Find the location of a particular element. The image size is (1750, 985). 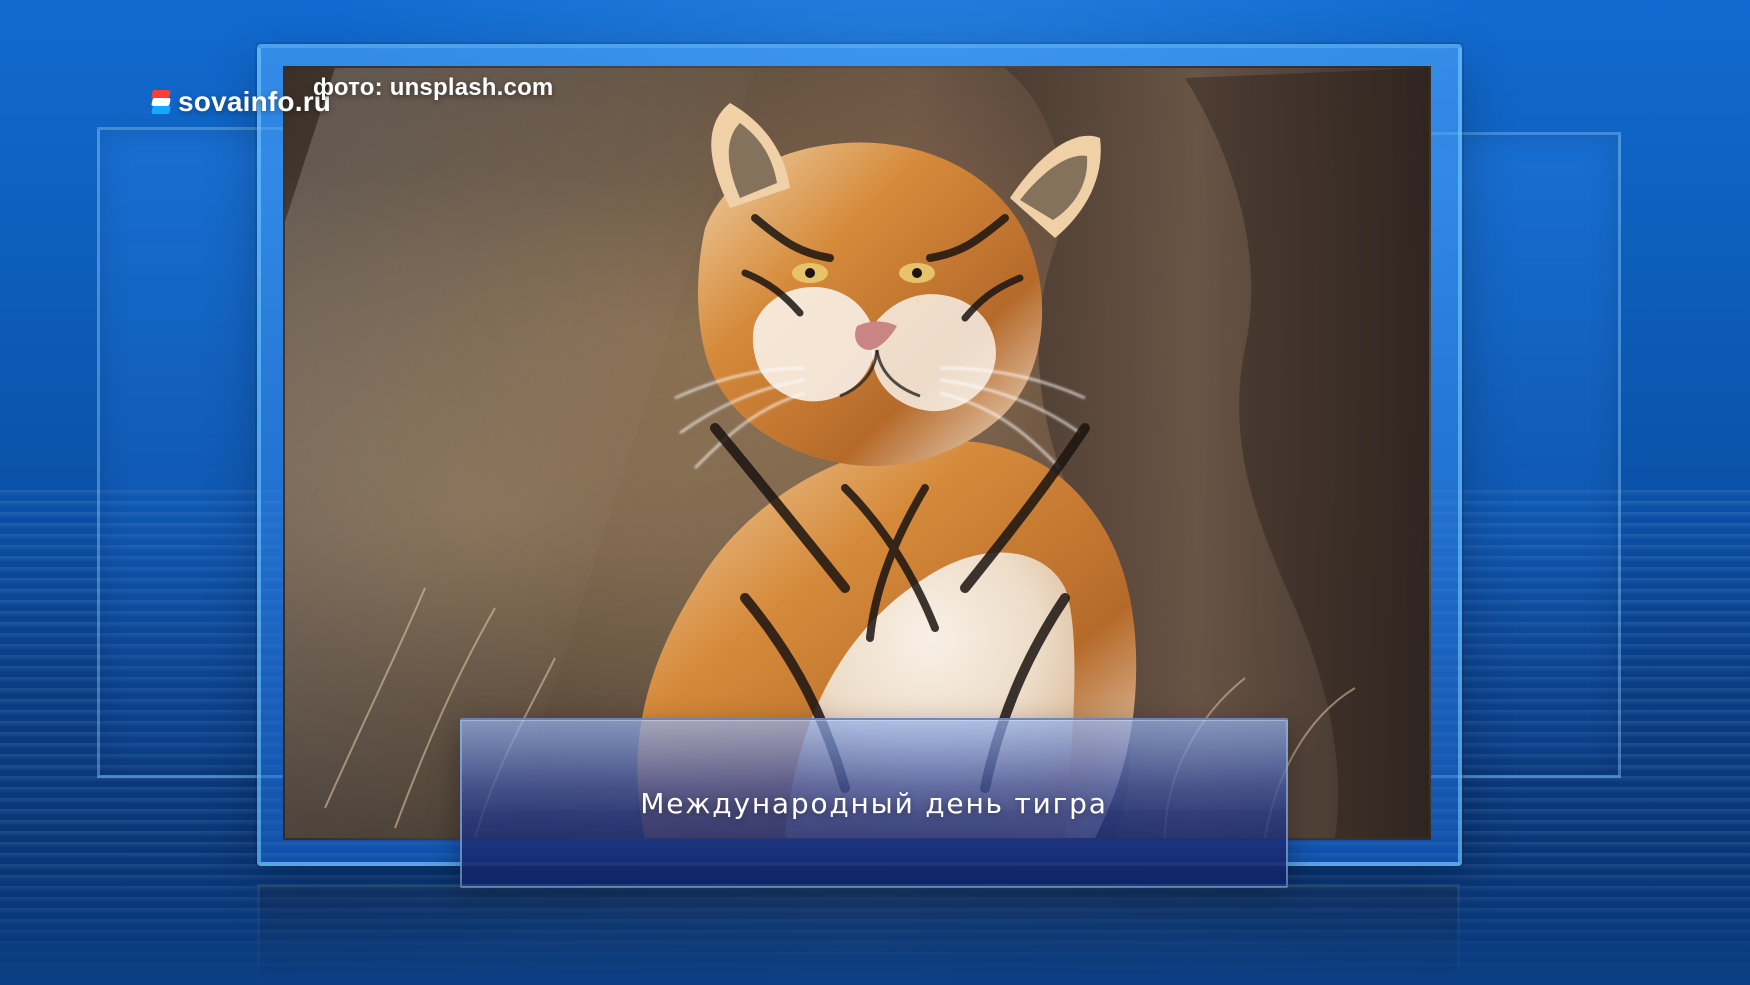

logo-stripe-white is located at coordinates (161, 102).